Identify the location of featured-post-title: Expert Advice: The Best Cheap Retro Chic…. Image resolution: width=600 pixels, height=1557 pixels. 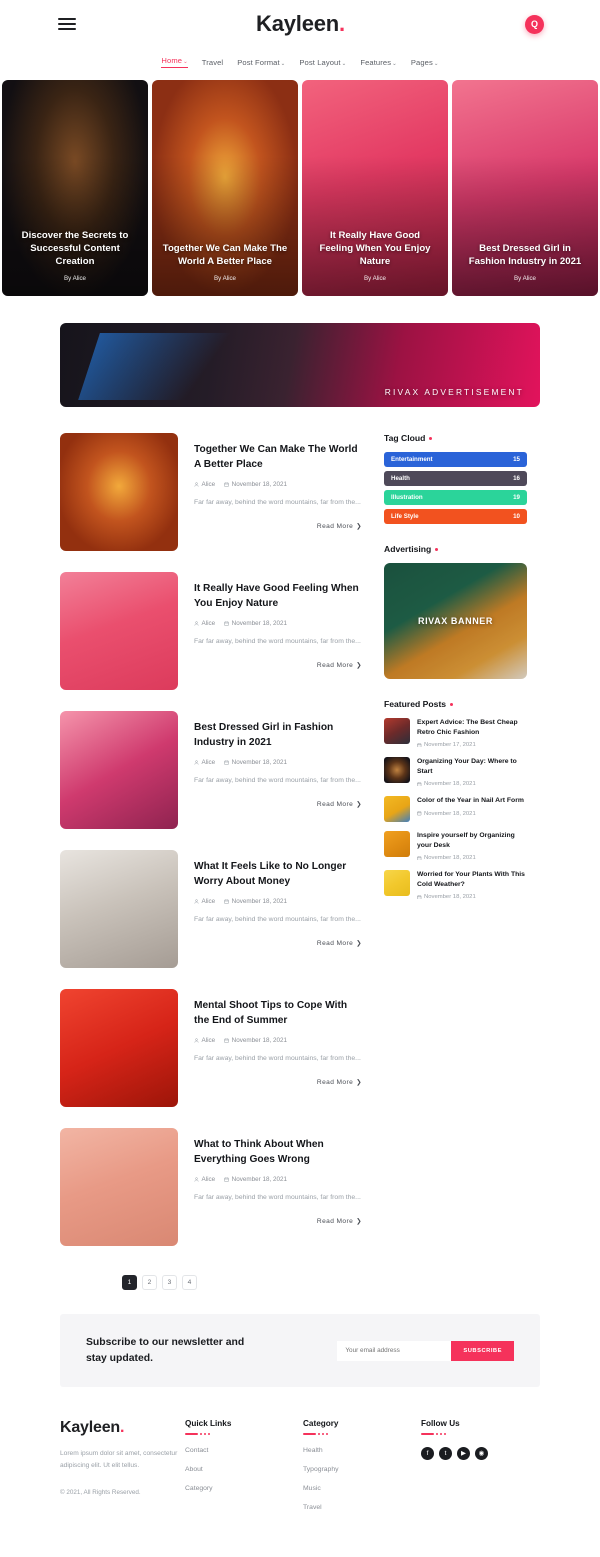
(467, 727).